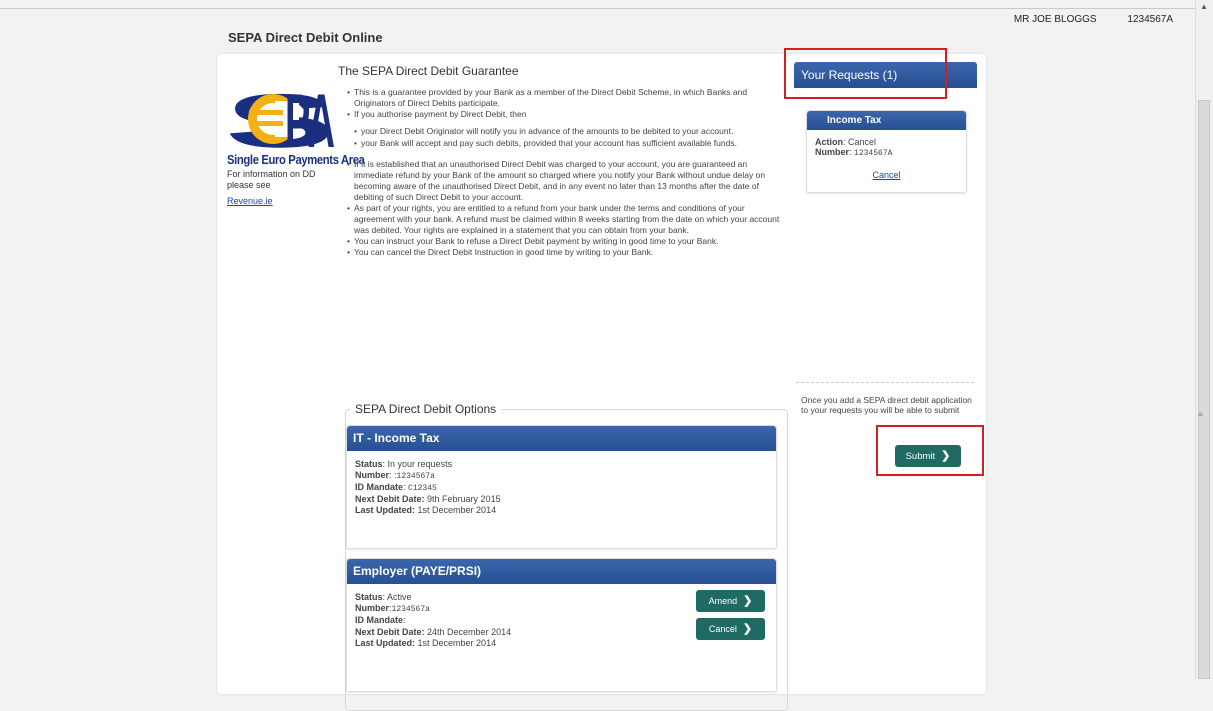 This screenshot has height=711, width=1213. Describe the element at coordinates (930, 450) in the screenshot. I see `submit-highlight-box` at that location.